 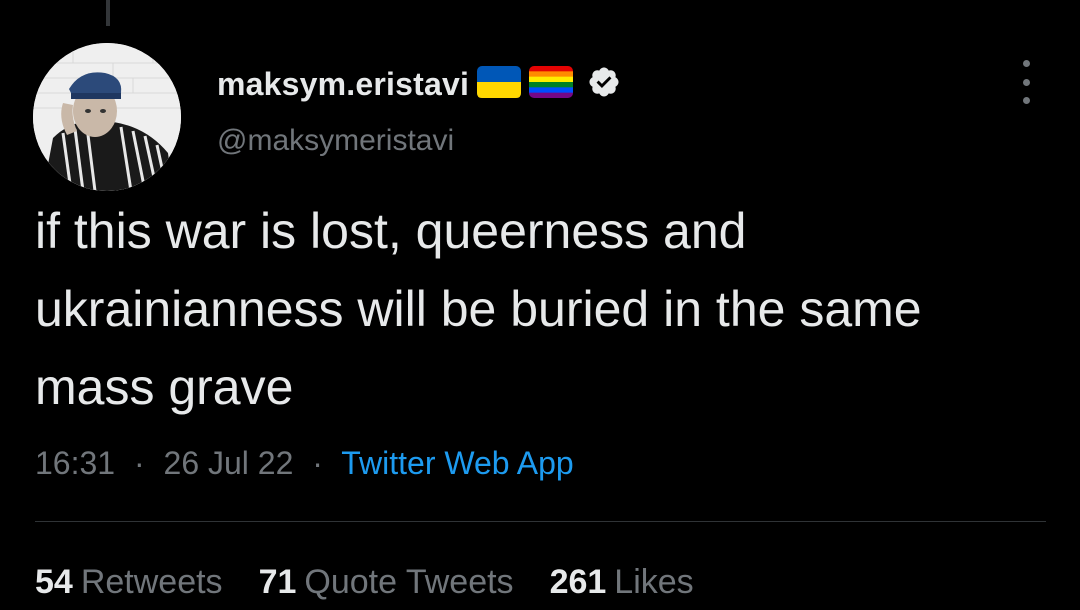 What do you see at coordinates (277, 582) in the screenshot?
I see `quote-tweets-count: 71` at bounding box center [277, 582].